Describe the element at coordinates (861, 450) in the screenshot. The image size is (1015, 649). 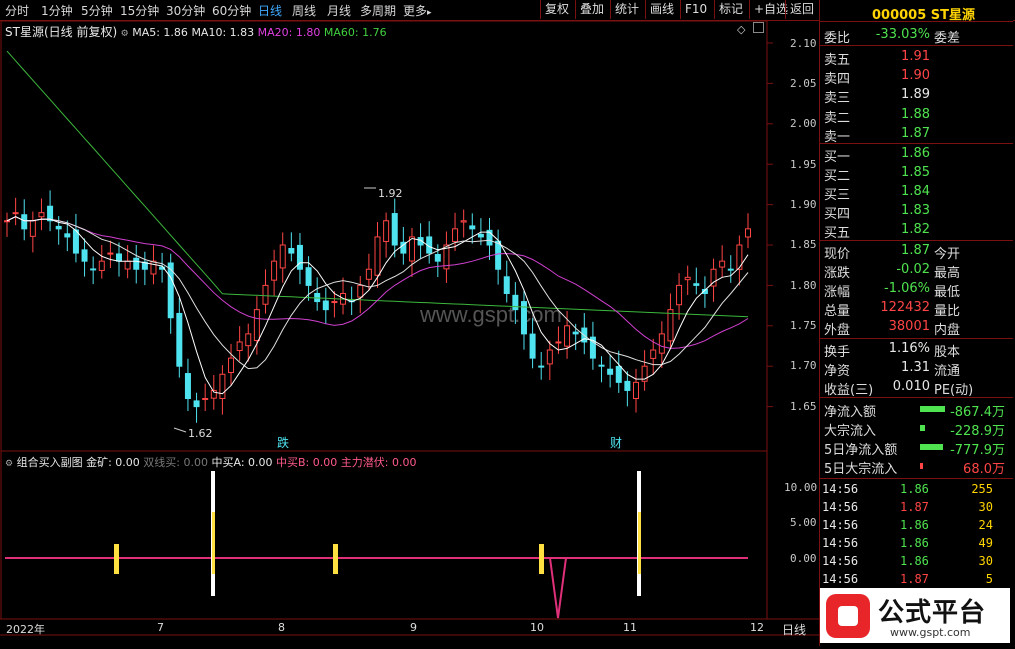
I see `flow-label: 5日净流入额` at that location.